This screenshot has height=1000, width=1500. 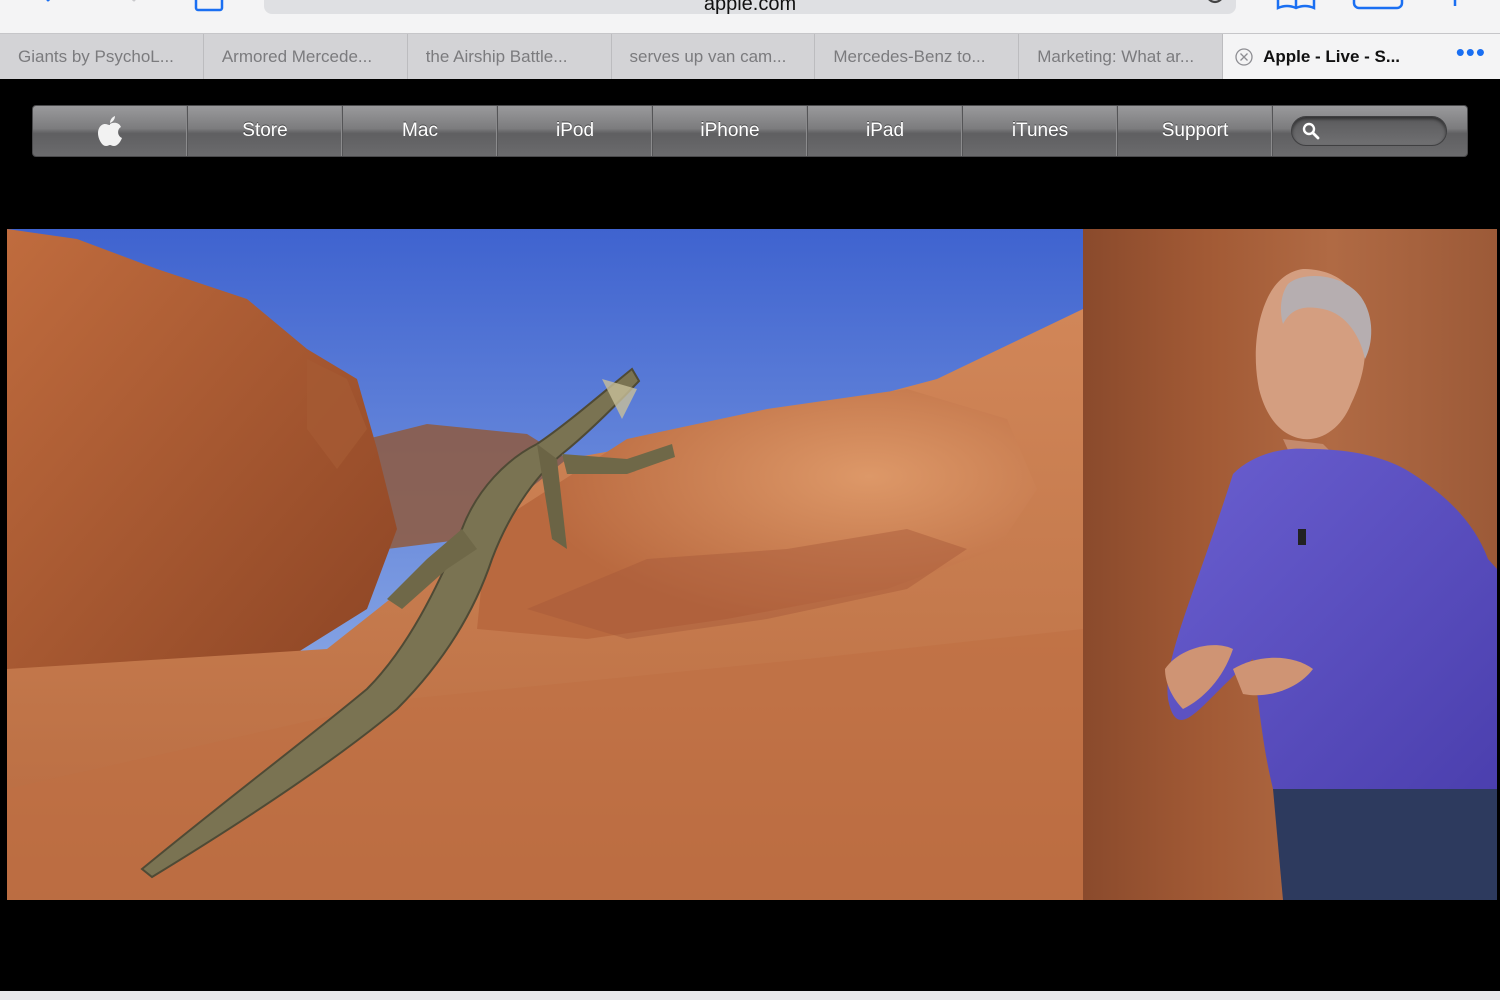 What do you see at coordinates (1244, 57) in the screenshot?
I see `close-circle-icon` at bounding box center [1244, 57].